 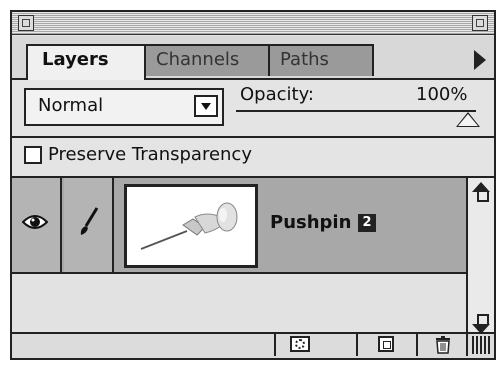 I want to click on layer-mask-button, so click(x=300, y=345).